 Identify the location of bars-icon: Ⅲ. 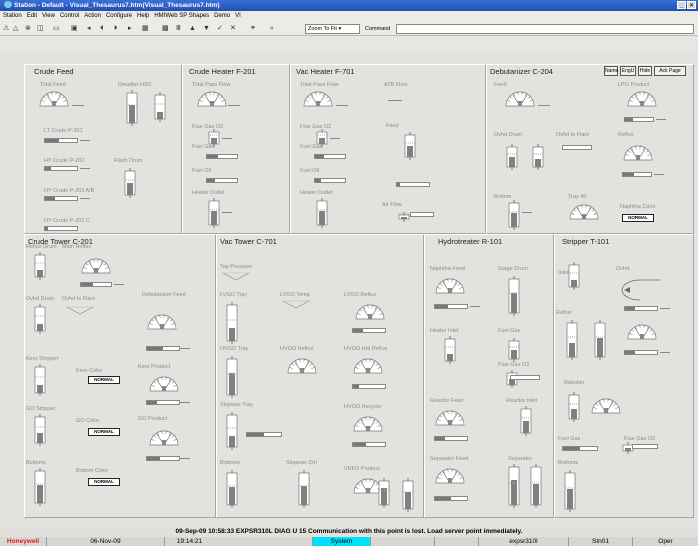
(178, 29).